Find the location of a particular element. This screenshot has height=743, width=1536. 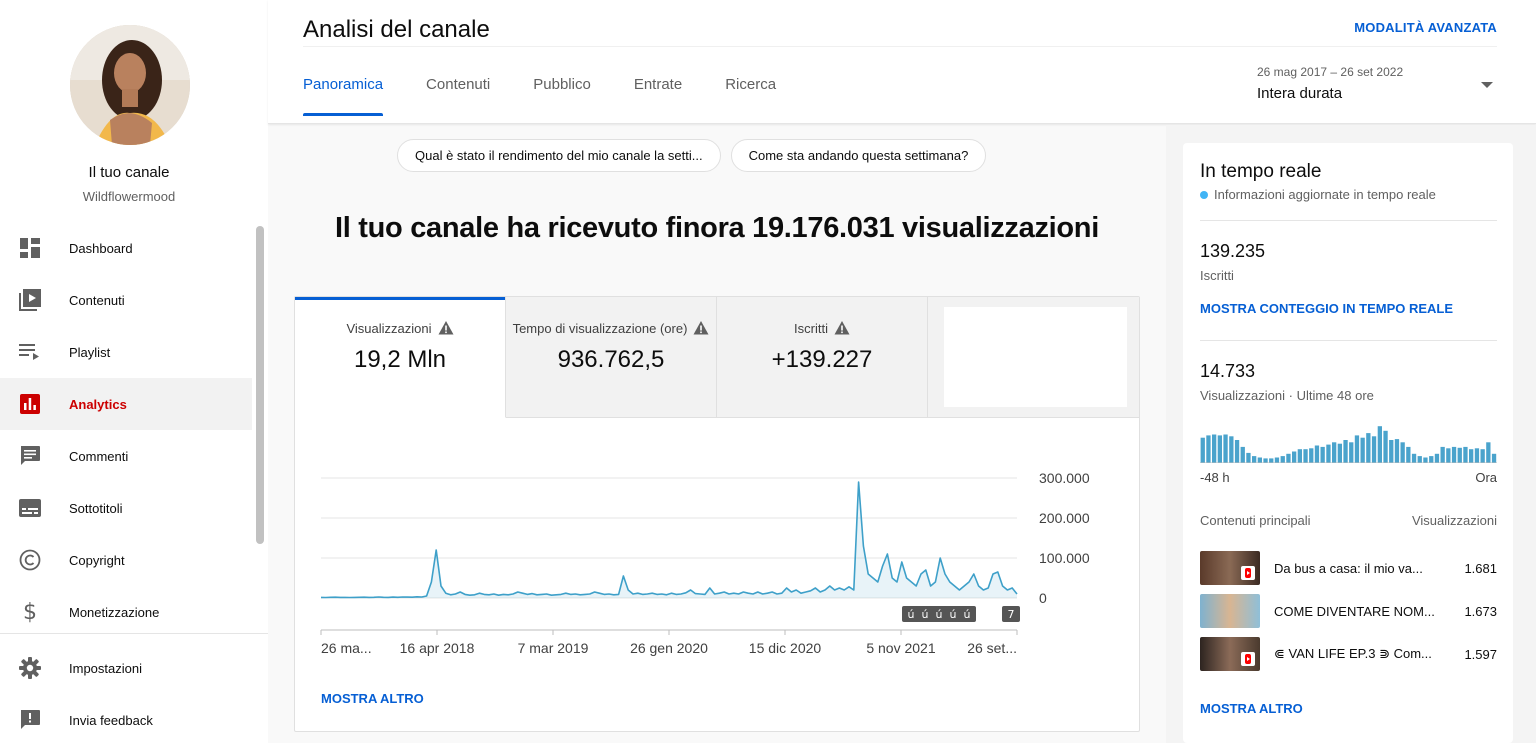

sidebar-item-copyright: Copyright is located at coordinates (126, 560).